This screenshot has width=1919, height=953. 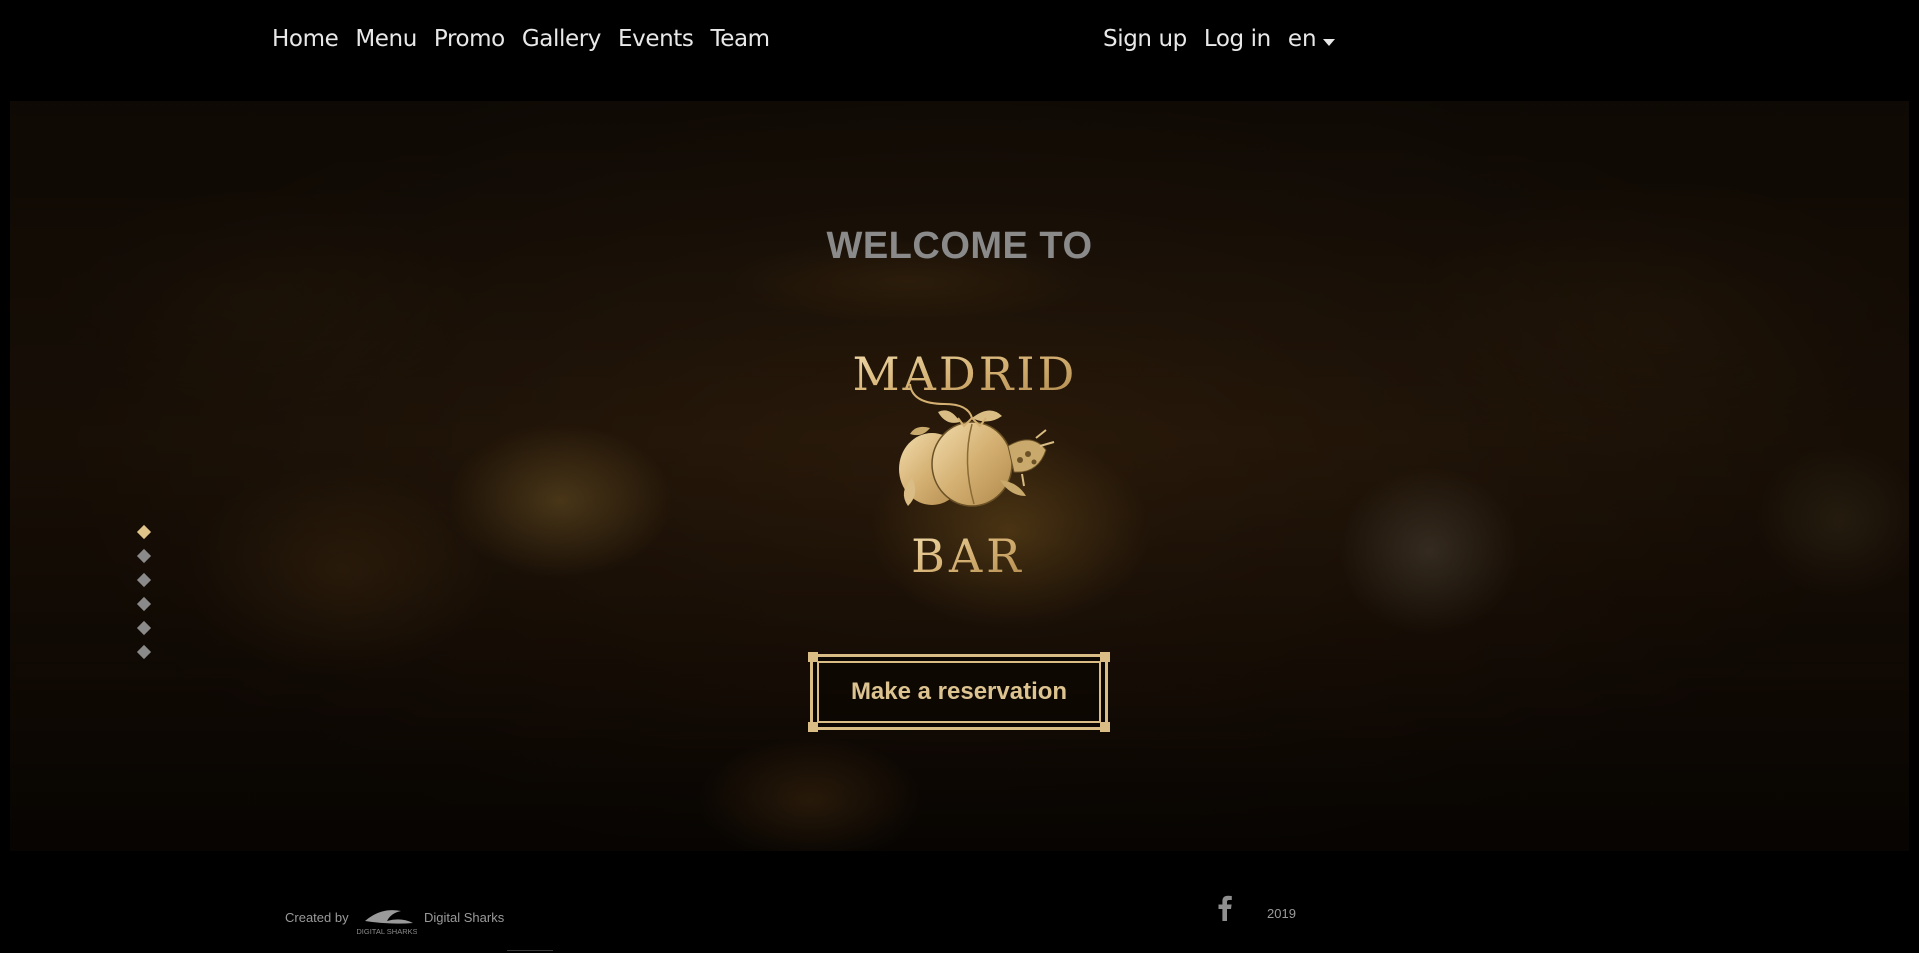 I want to click on nav-events: Events, so click(x=656, y=39).